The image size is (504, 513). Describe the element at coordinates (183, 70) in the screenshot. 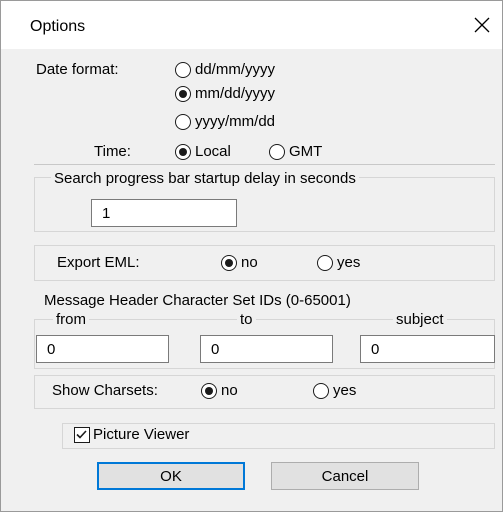

I see `radio-date-ddmmyyyy` at that location.